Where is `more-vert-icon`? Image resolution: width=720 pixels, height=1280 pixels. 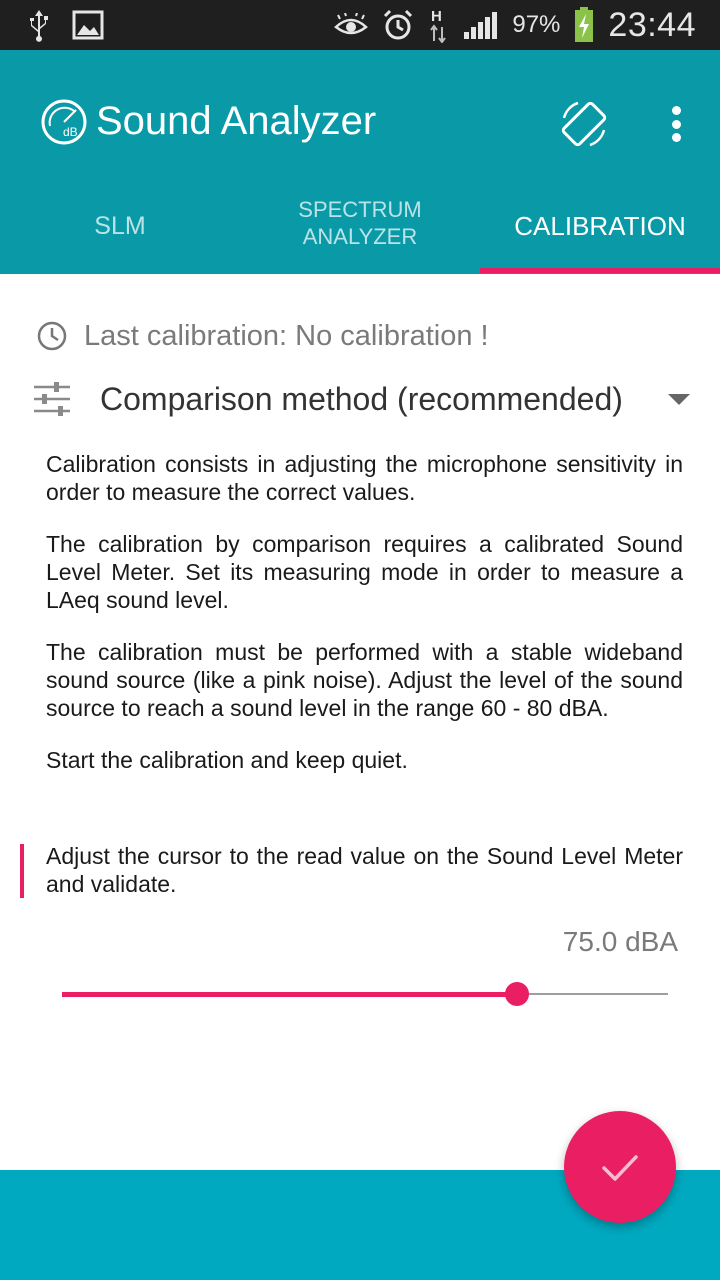
more-vert-icon is located at coordinates (676, 110).